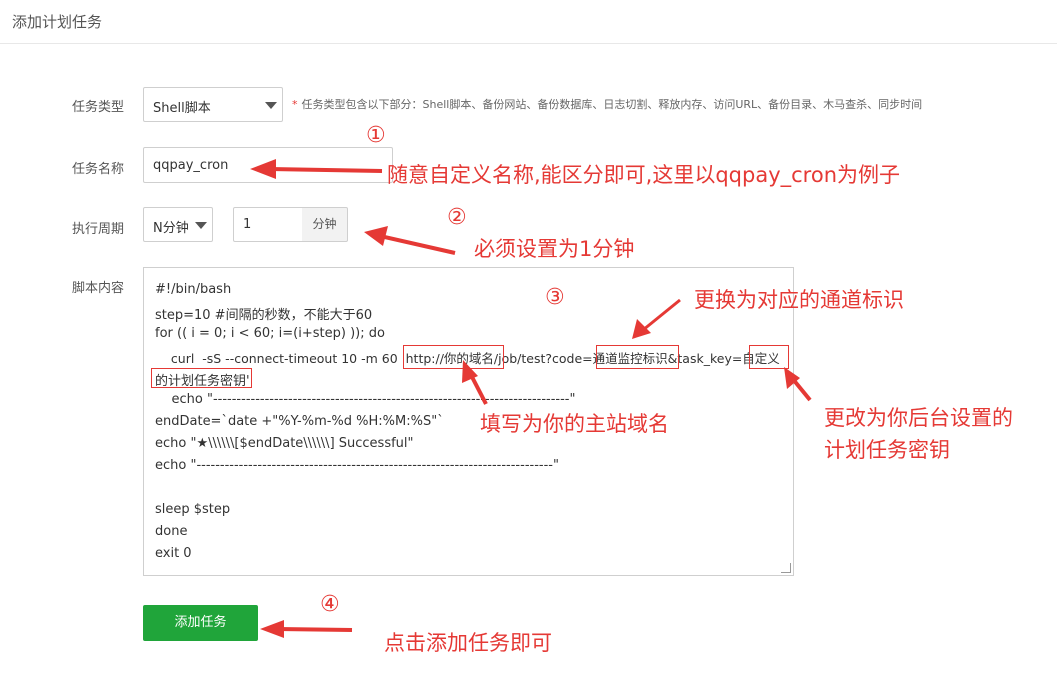 The width and height of the screenshot is (1057, 674). Describe the element at coordinates (641, 329) in the screenshot. I see `arrow-head-channel-code` at that location.